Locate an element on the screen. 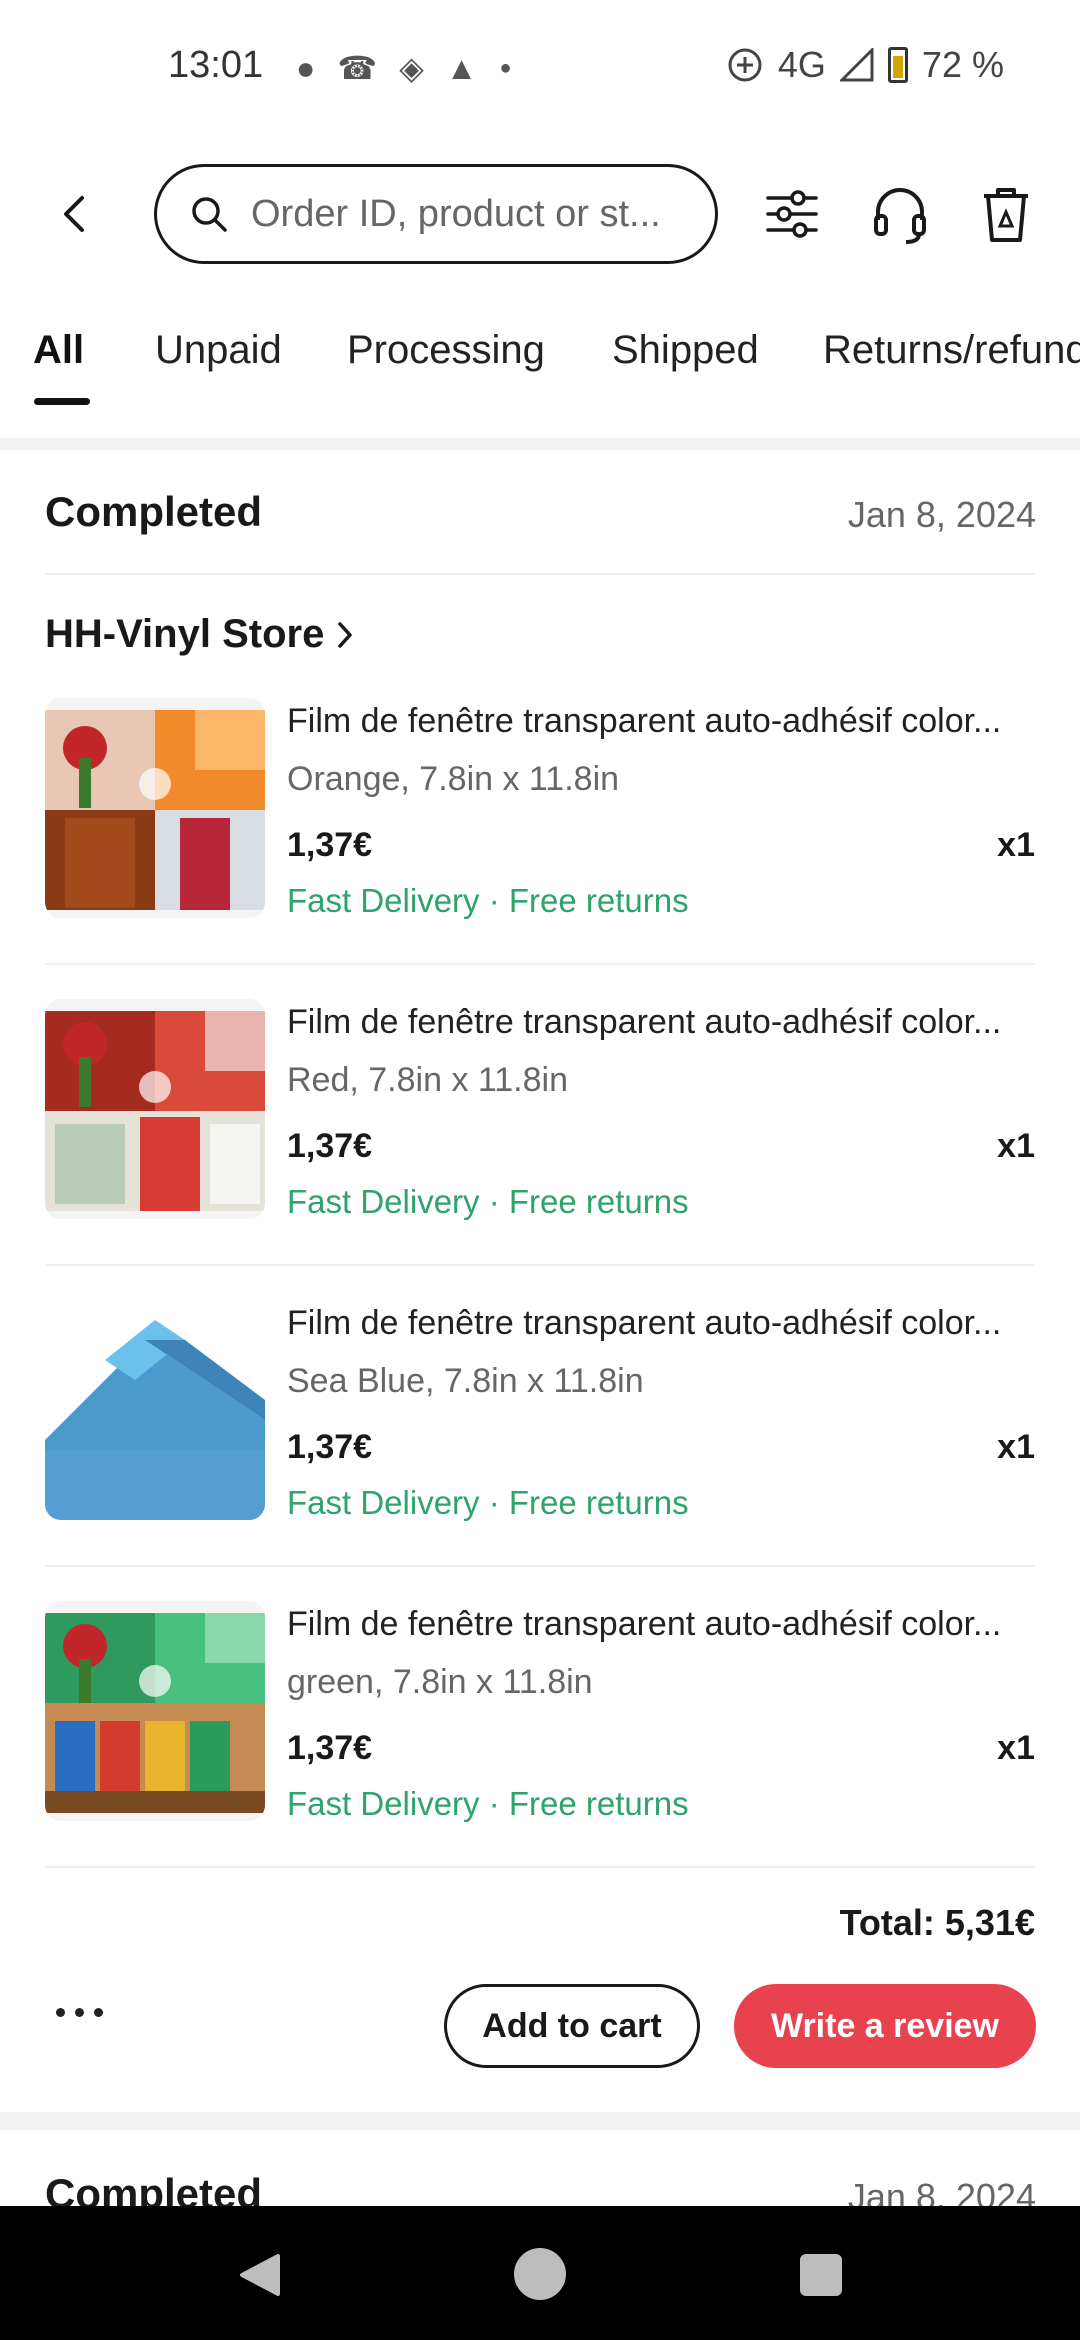  trash-icon is located at coordinates (1006, 215).